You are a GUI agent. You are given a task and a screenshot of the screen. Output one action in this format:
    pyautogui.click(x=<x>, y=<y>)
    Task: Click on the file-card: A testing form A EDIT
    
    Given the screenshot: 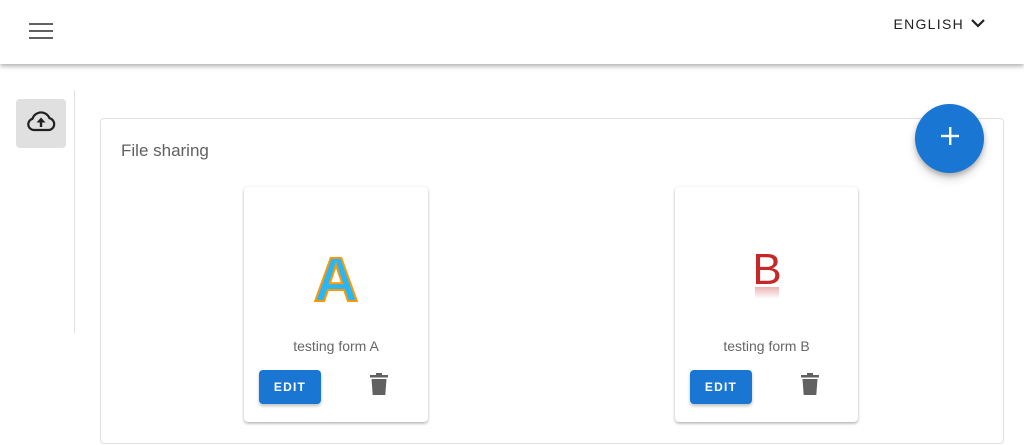 What is the action you would take?
    pyautogui.click(x=336, y=304)
    